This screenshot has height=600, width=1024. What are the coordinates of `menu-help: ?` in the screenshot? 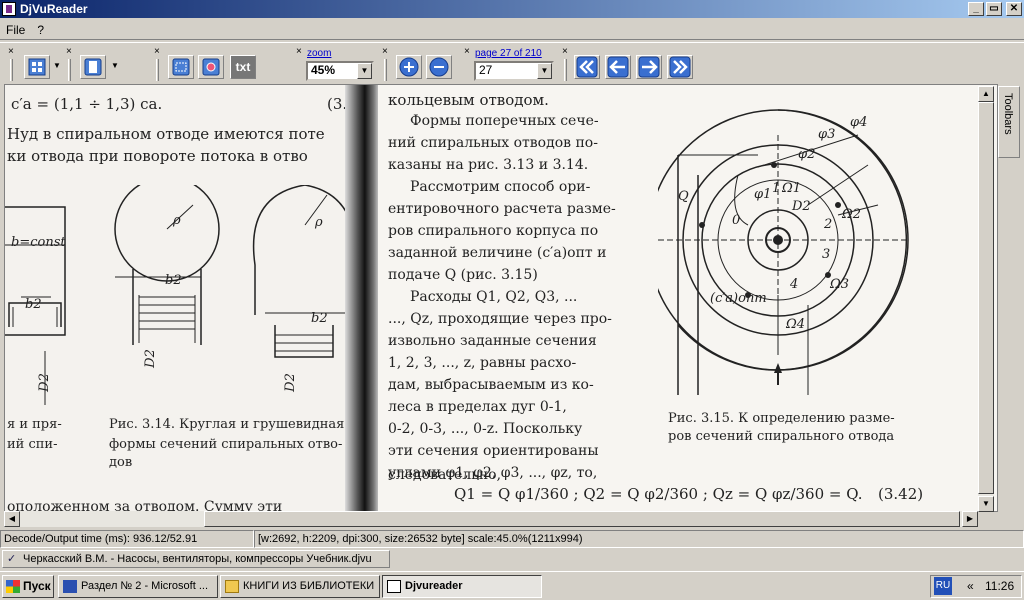 It's located at (40, 30).